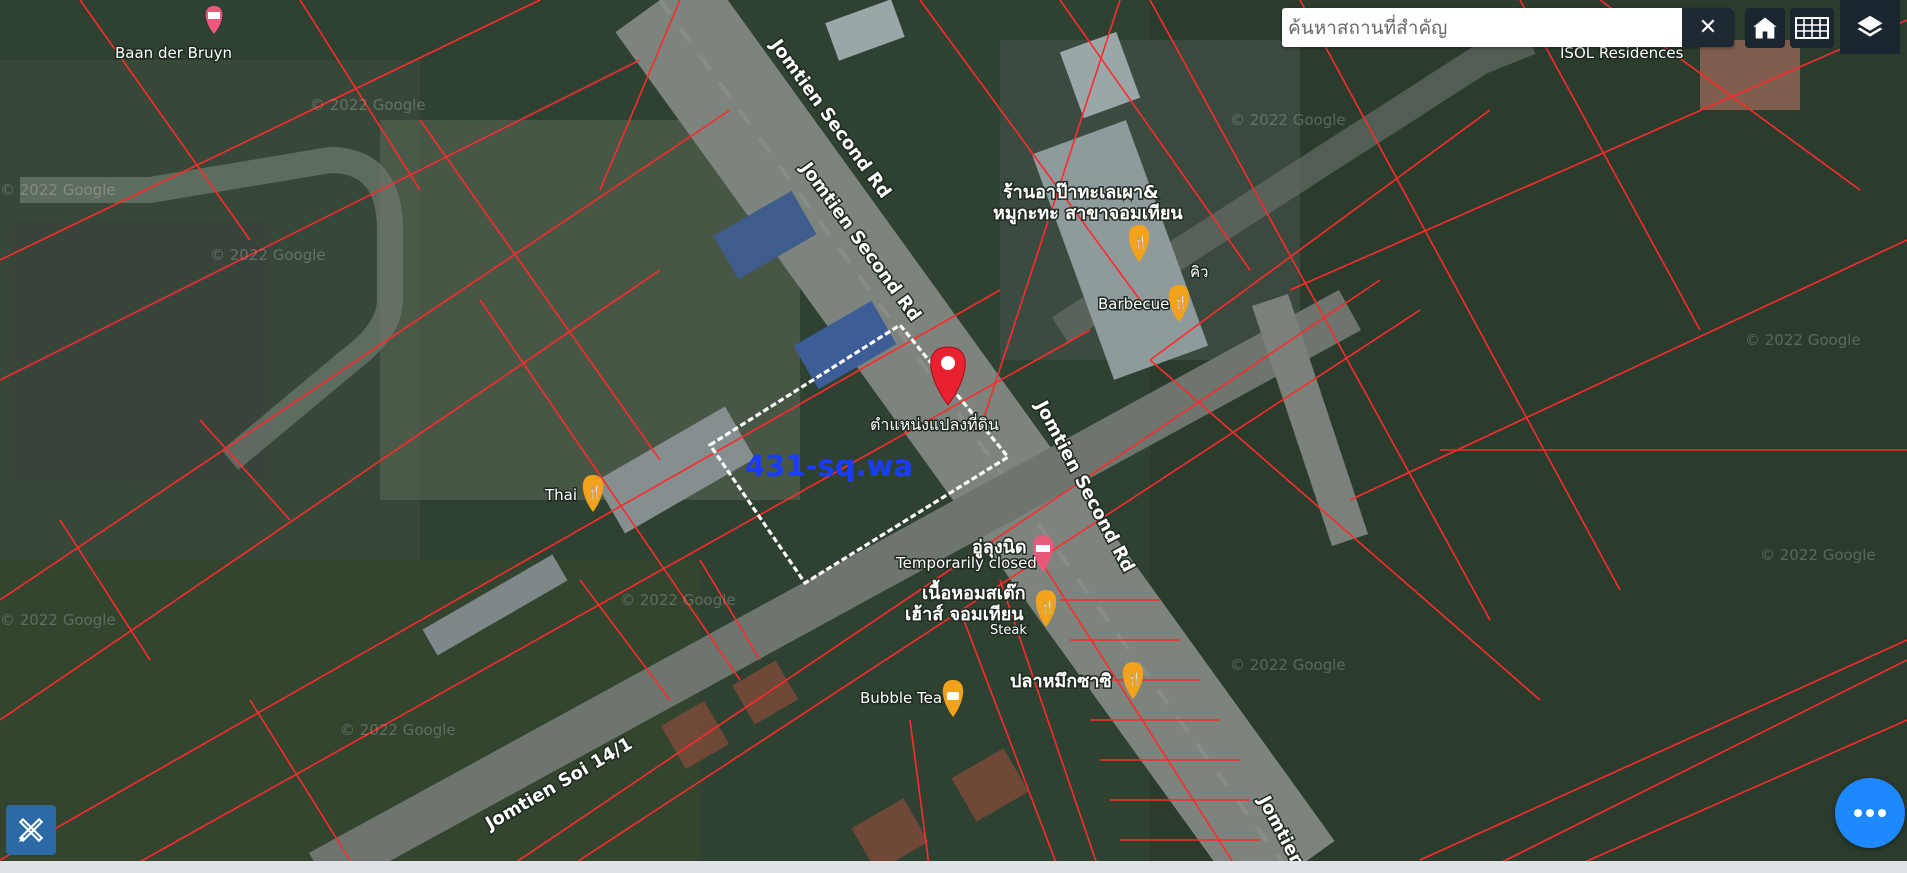 Image resolution: width=1907 pixels, height=873 pixels. Describe the element at coordinates (560, 495) in the screenshot. I see `place-label: Thai` at that location.